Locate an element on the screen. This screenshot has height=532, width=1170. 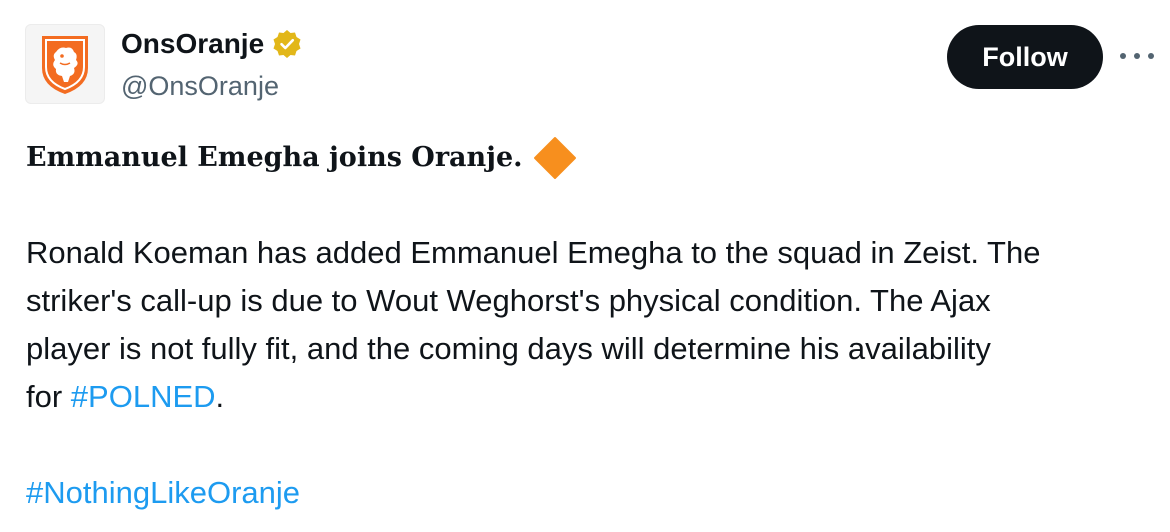
post-body-line: for is located at coordinates (48, 396).